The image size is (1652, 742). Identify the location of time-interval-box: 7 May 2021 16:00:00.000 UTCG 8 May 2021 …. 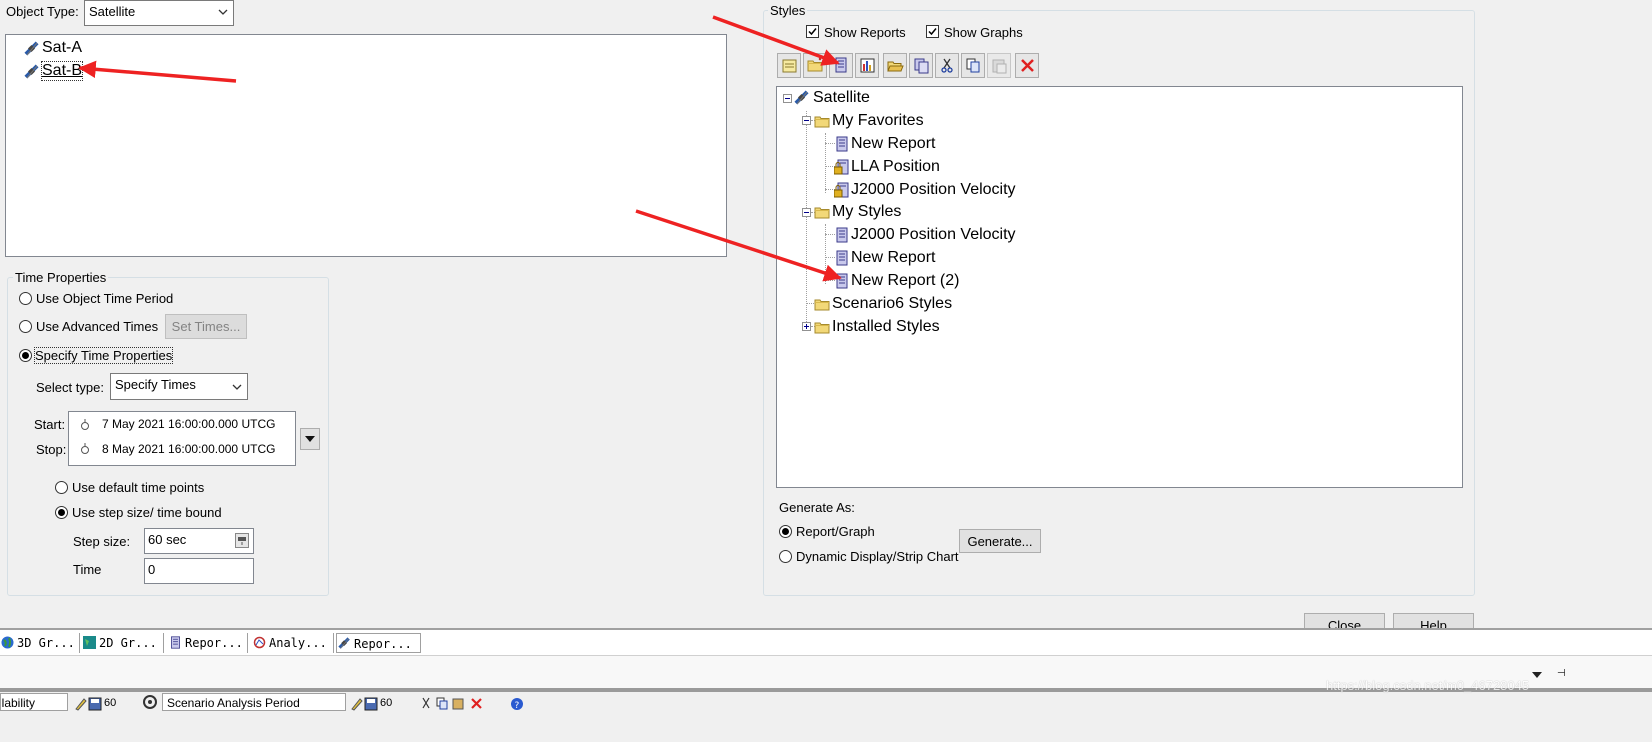
(182, 438).